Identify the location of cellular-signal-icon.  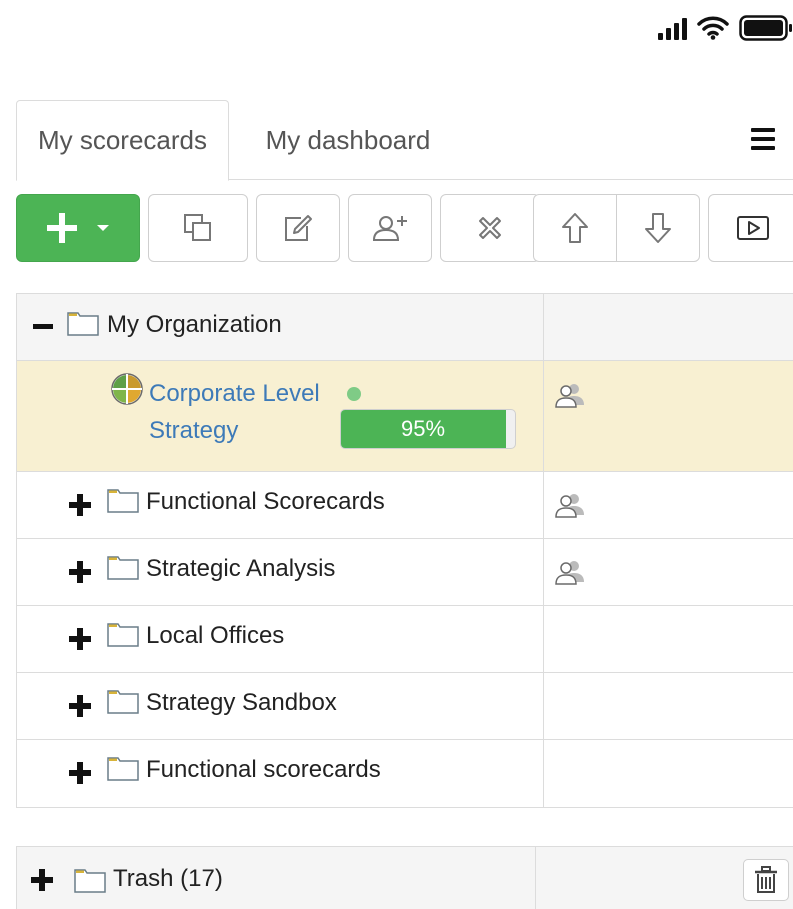
(672, 28).